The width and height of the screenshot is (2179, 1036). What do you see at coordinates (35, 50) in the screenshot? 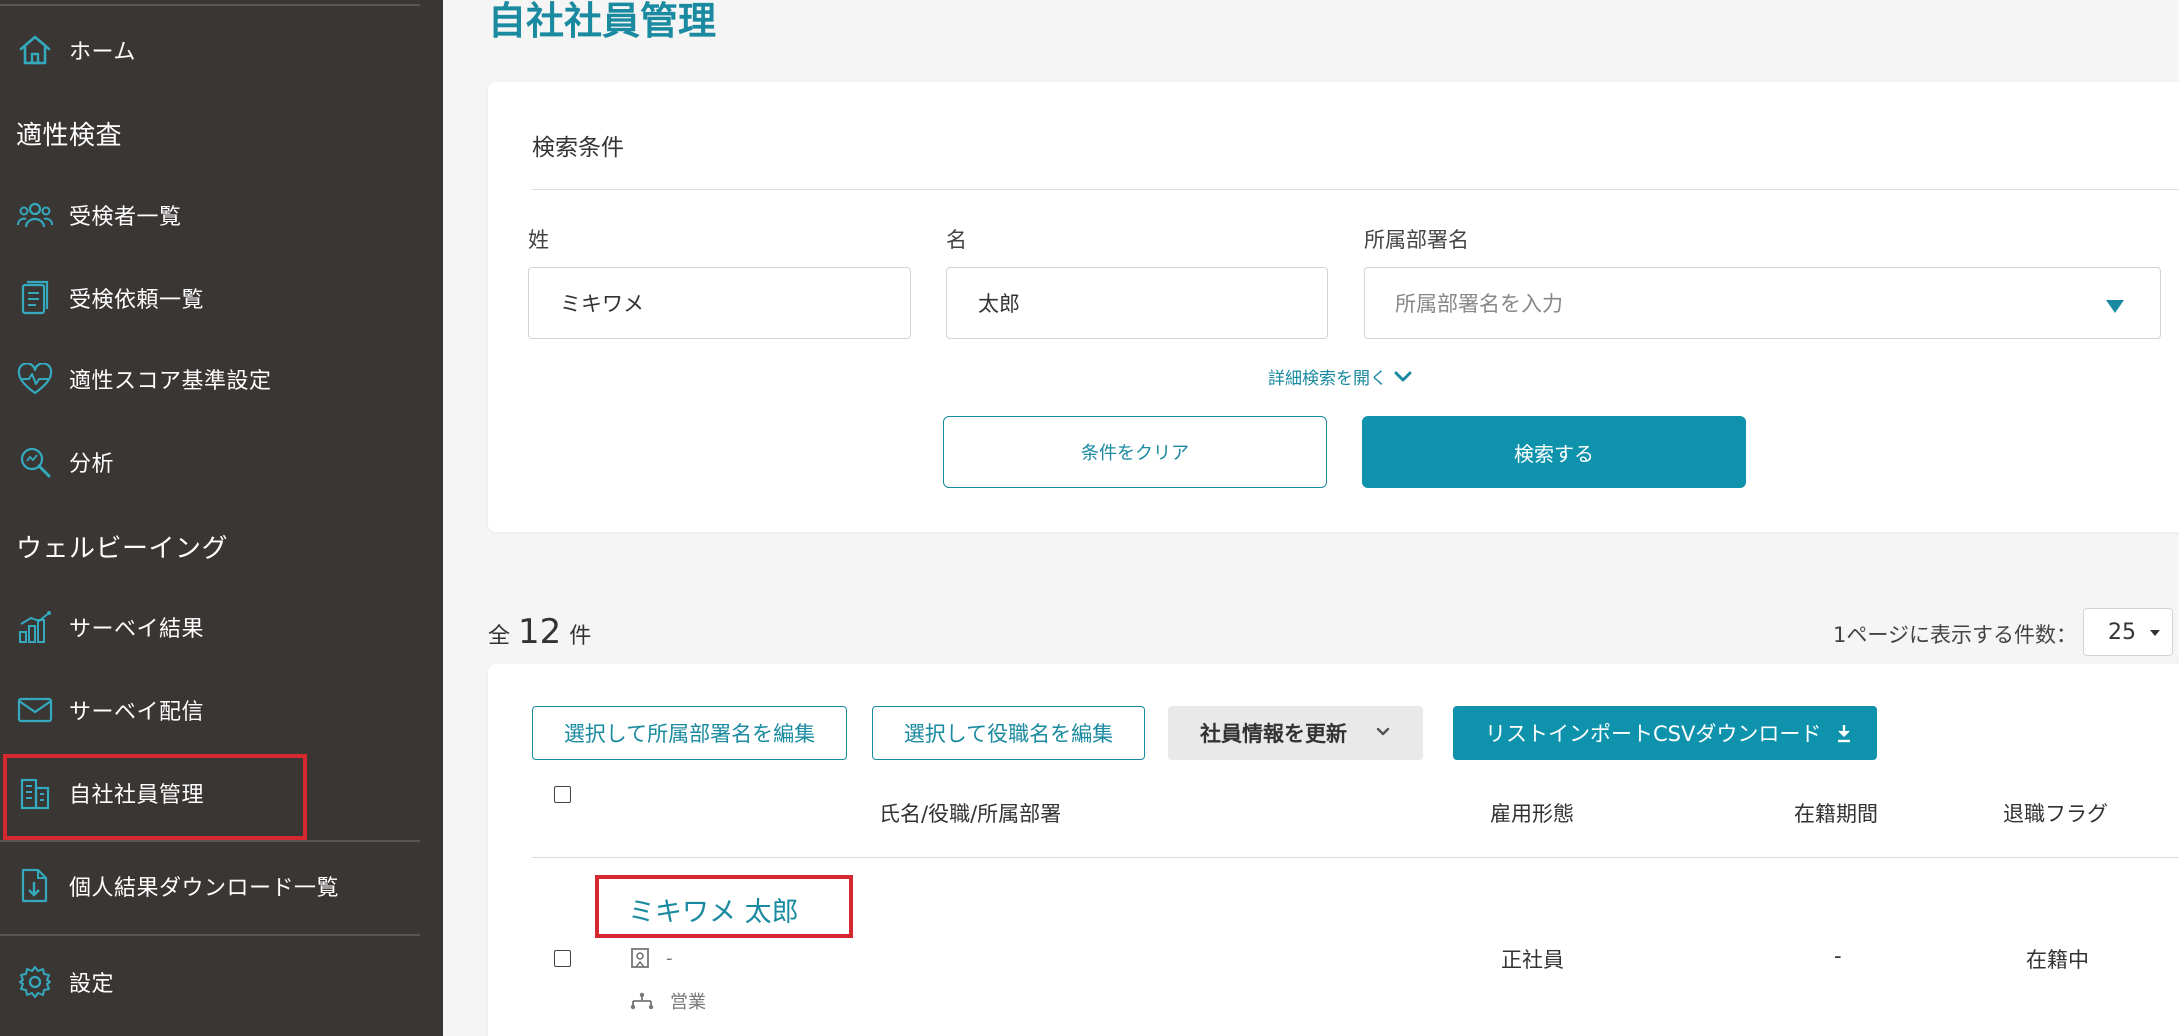
I see `home-icon` at bounding box center [35, 50].